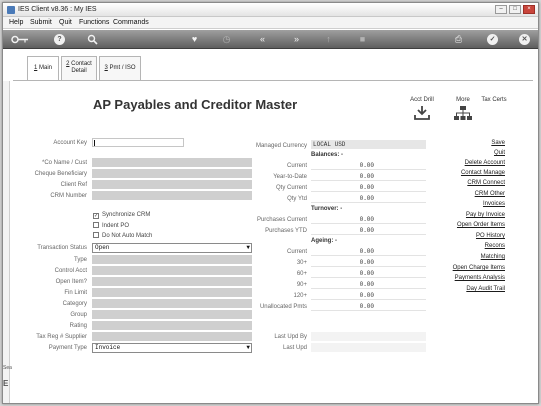 The image size is (541, 406). I want to click on fin-limit-label: Fin Limit, so click(75, 293).